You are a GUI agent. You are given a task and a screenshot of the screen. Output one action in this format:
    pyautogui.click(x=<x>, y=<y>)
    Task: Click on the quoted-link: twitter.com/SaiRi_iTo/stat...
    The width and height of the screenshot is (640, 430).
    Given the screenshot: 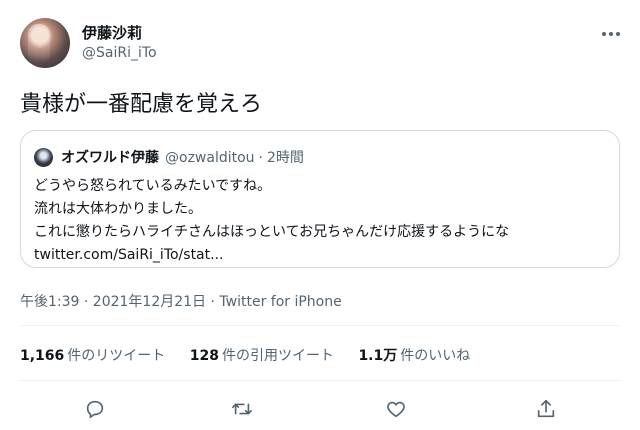 What is the action you would take?
    pyautogui.click(x=324, y=255)
    